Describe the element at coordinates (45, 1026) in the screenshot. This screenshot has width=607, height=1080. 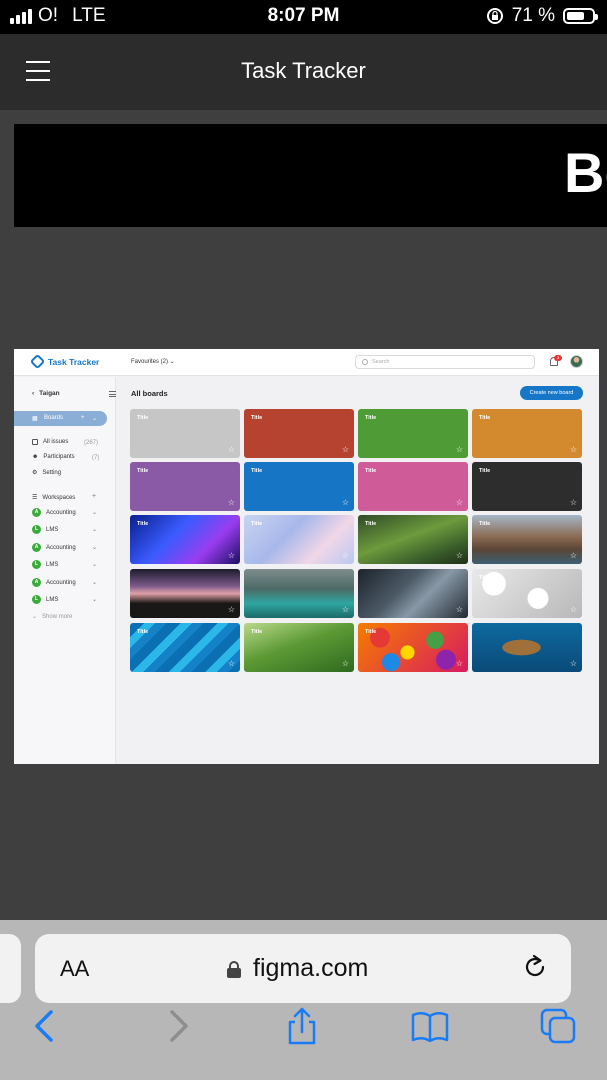
I see `back-icon` at that location.